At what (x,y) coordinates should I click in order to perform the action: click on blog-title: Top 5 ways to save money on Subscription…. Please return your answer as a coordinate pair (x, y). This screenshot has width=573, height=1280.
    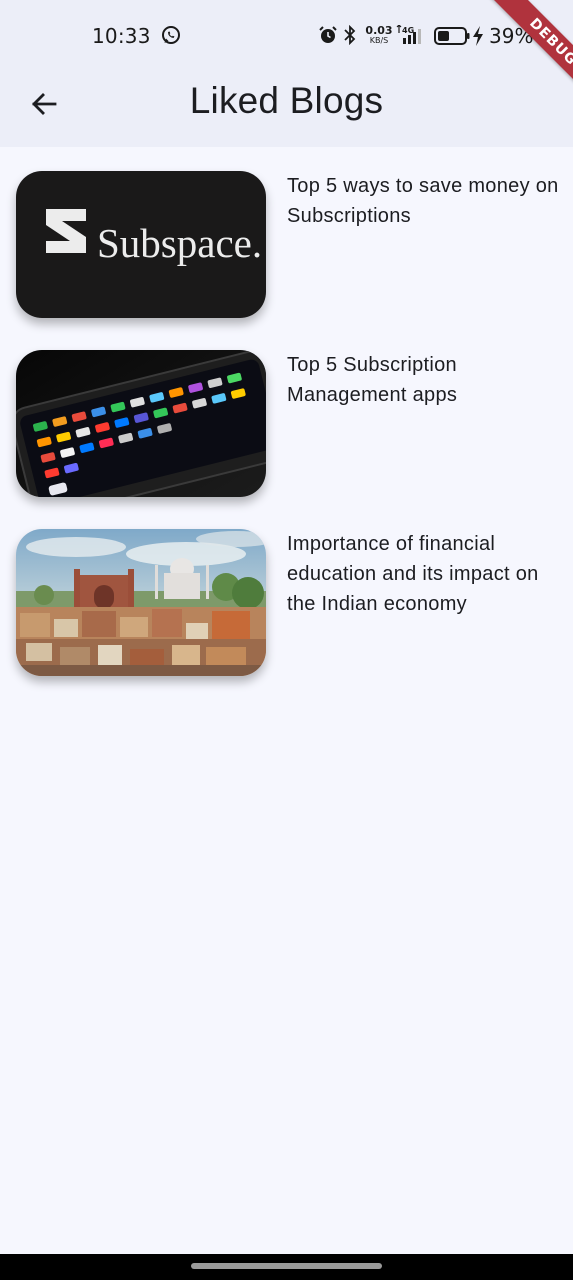
    Looking at the image, I should click on (423, 201).